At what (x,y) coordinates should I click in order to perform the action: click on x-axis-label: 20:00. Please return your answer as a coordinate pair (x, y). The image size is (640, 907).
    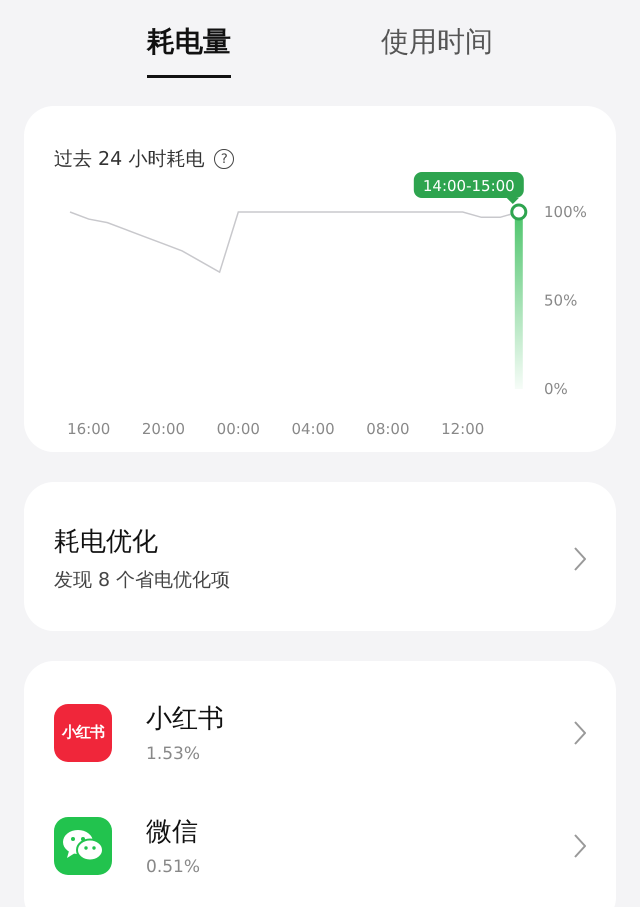
    Looking at the image, I should click on (164, 429).